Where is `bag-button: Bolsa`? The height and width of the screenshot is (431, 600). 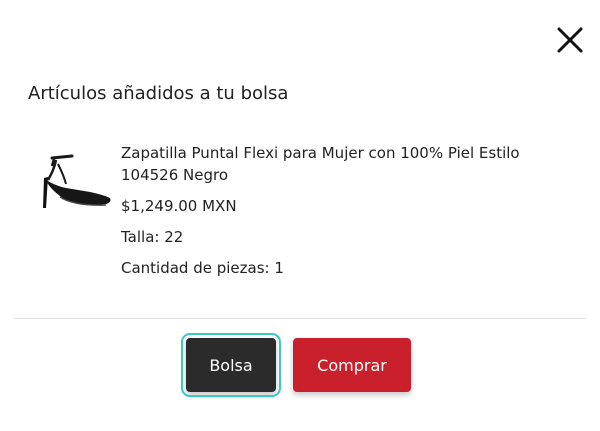
bag-button: Bolsa is located at coordinates (231, 365).